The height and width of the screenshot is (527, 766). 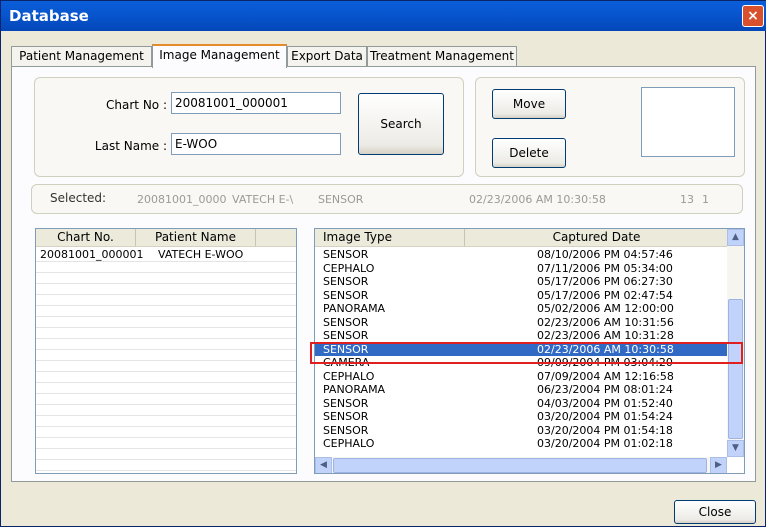 I want to click on tab-export-data: Export Data, so click(x=327, y=56).